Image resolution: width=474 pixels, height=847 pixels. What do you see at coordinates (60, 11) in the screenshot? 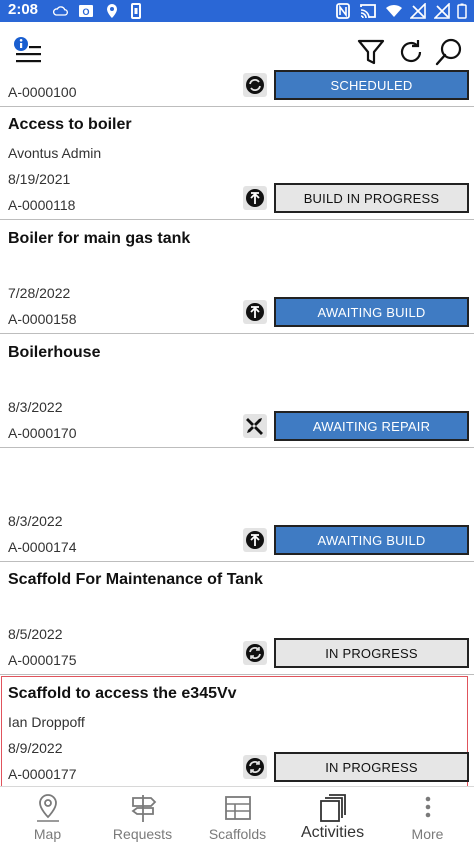
I see `cloud-icon` at bounding box center [60, 11].